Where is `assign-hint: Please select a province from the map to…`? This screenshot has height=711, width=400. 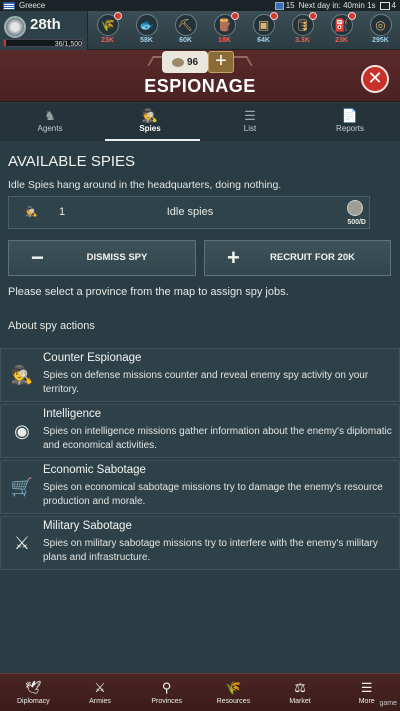
assign-hint: Please select a province from the map to… is located at coordinates (148, 292).